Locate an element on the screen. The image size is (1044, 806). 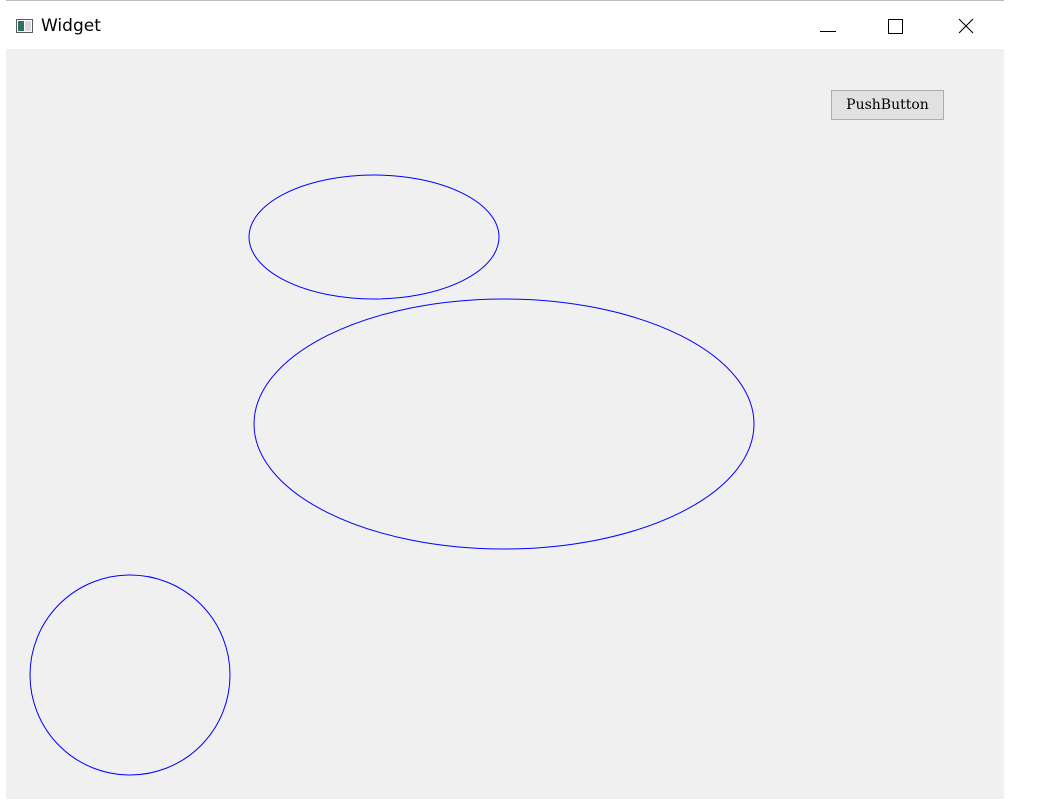
close-icon is located at coordinates (966, 26).